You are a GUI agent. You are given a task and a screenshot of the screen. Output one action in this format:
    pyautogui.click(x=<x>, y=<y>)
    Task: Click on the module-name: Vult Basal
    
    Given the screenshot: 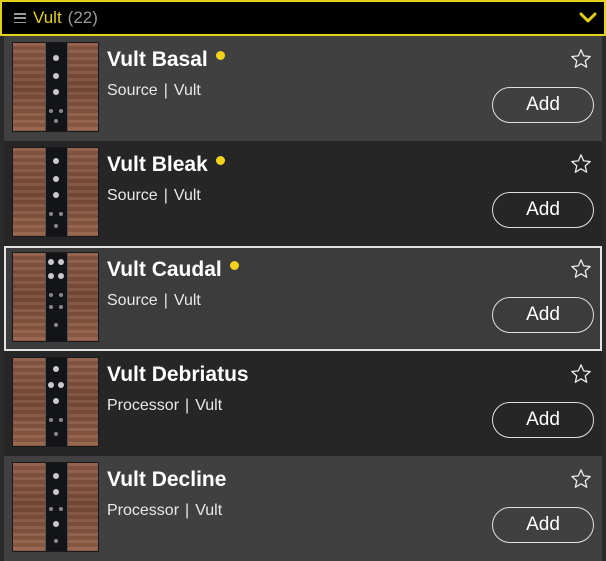 What is the action you would take?
    pyautogui.click(x=166, y=60)
    